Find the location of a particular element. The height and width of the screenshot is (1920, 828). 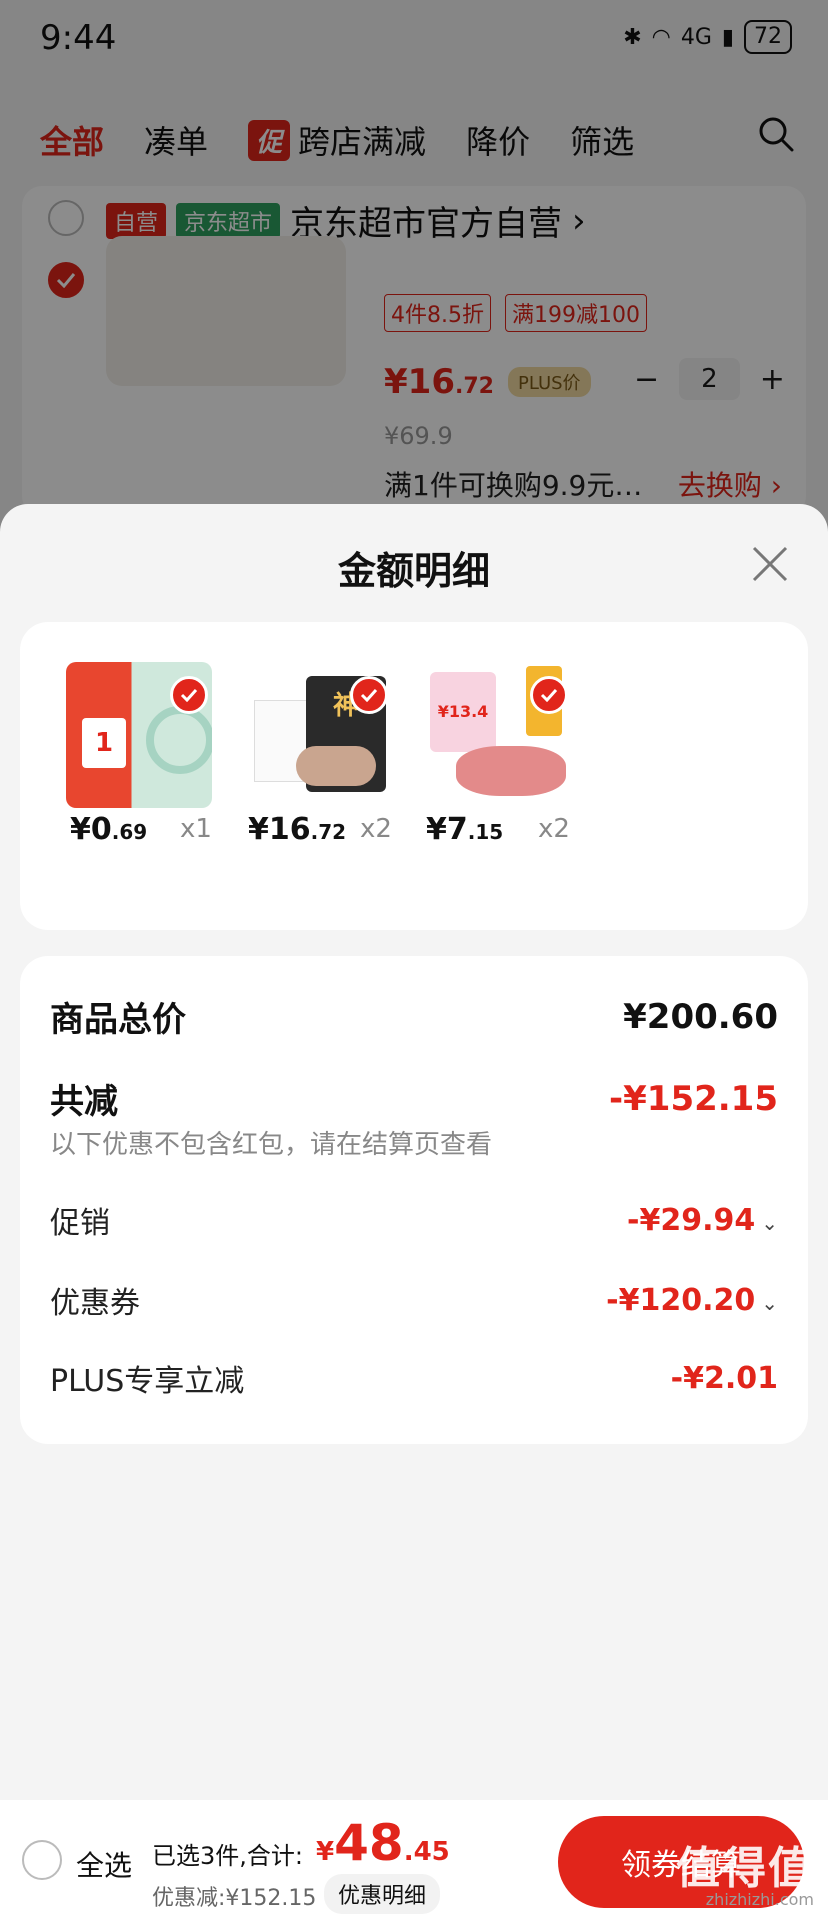

summary-row-promo: 促销 -¥29.94 ⌄ is located at coordinates (414, 1220).